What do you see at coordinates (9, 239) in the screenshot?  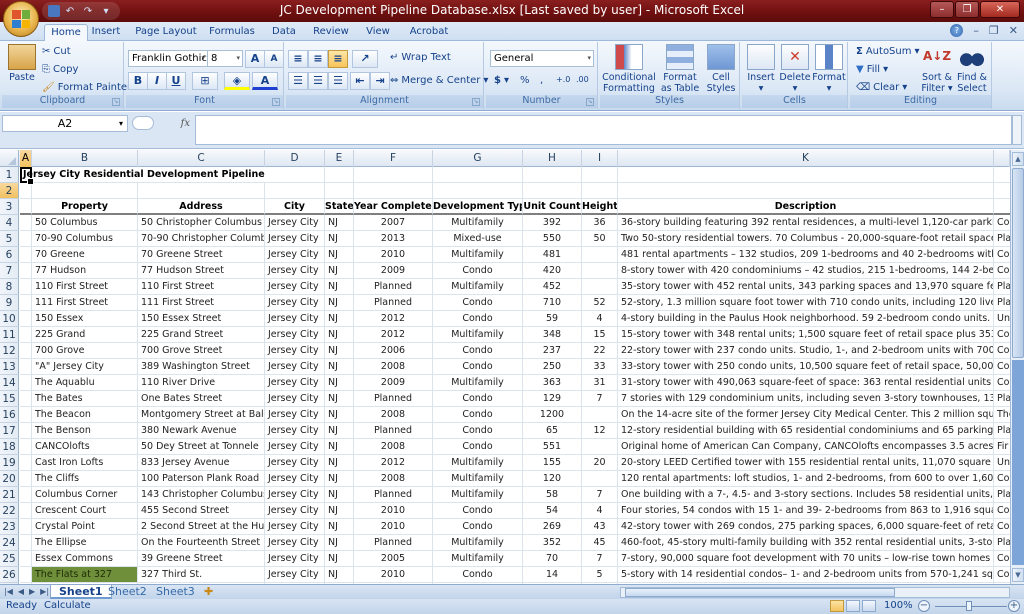 I see `row-header: 5` at bounding box center [9, 239].